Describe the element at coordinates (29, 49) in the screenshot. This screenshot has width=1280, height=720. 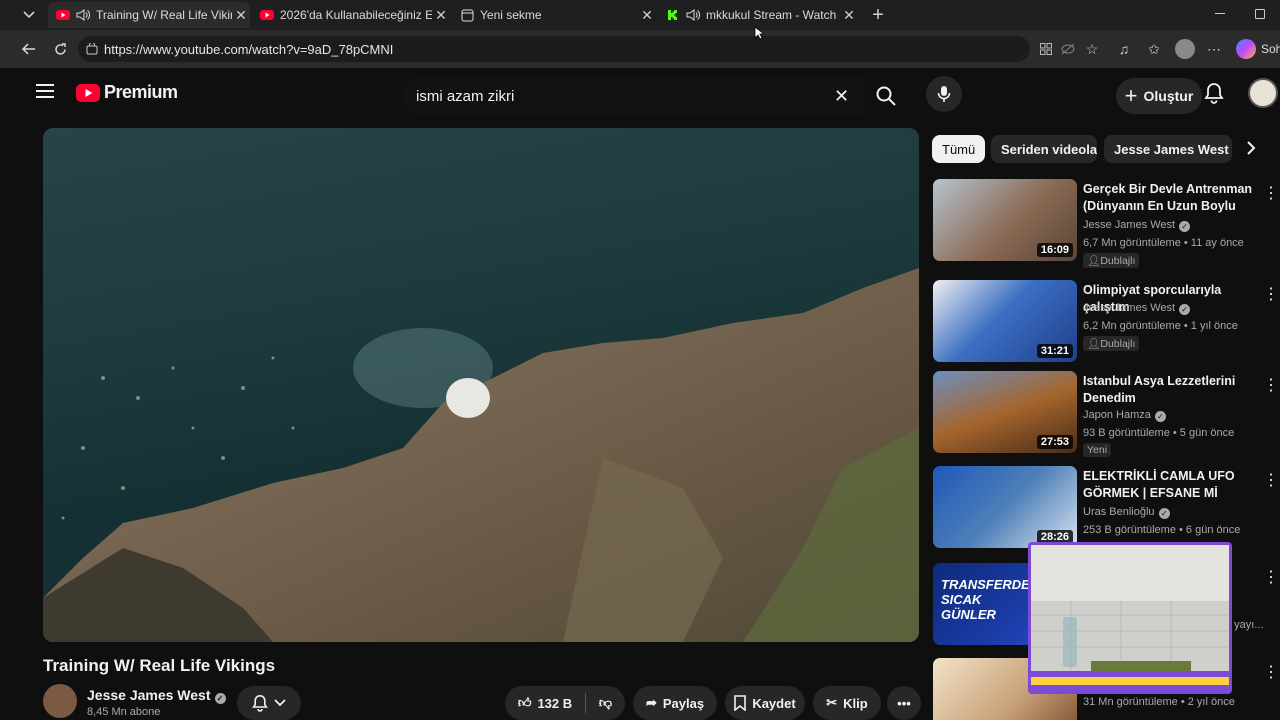
I see `back-arrow-icon` at that location.